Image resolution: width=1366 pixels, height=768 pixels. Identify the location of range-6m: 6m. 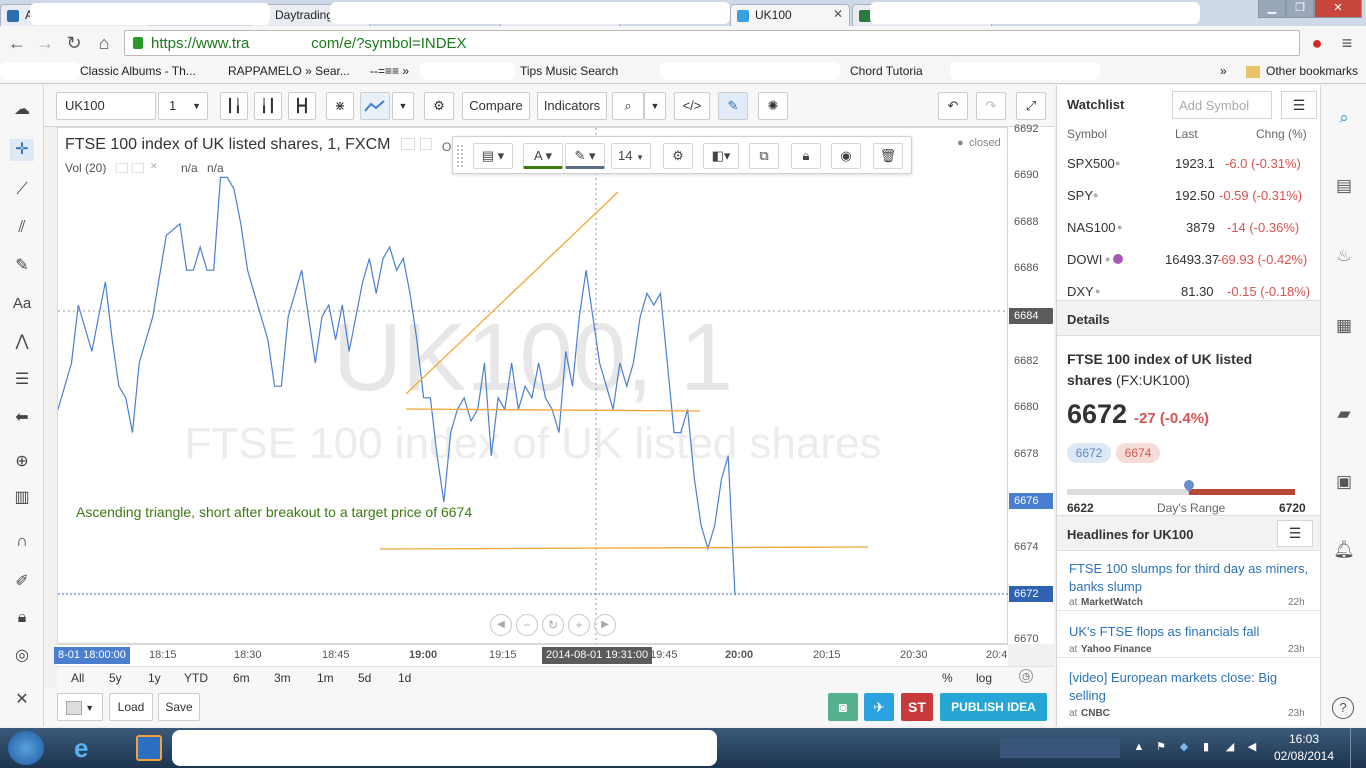
(241, 678).